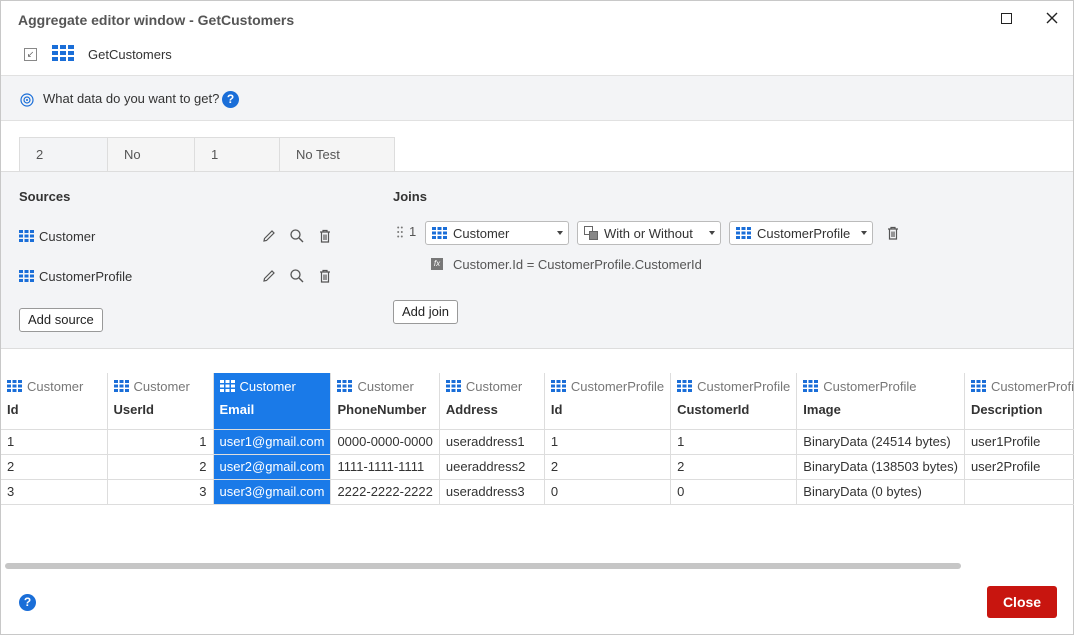 This screenshot has width=1074, height=635. I want to click on column-field: Image, so click(822, 409).